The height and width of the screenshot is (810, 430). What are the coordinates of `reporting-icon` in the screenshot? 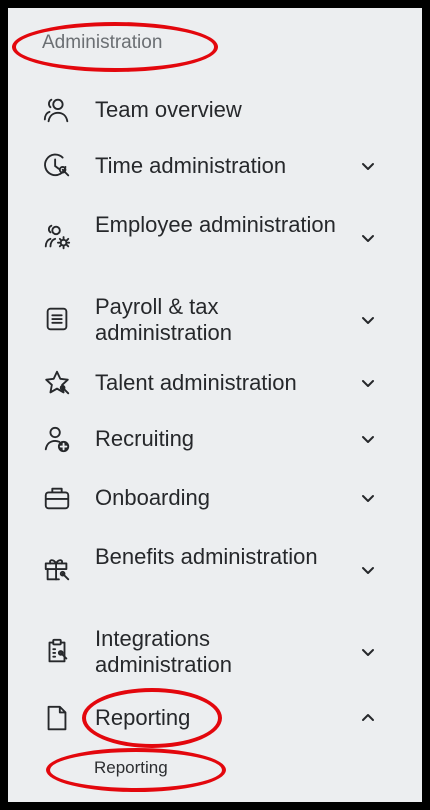 It's located at (57, 718).